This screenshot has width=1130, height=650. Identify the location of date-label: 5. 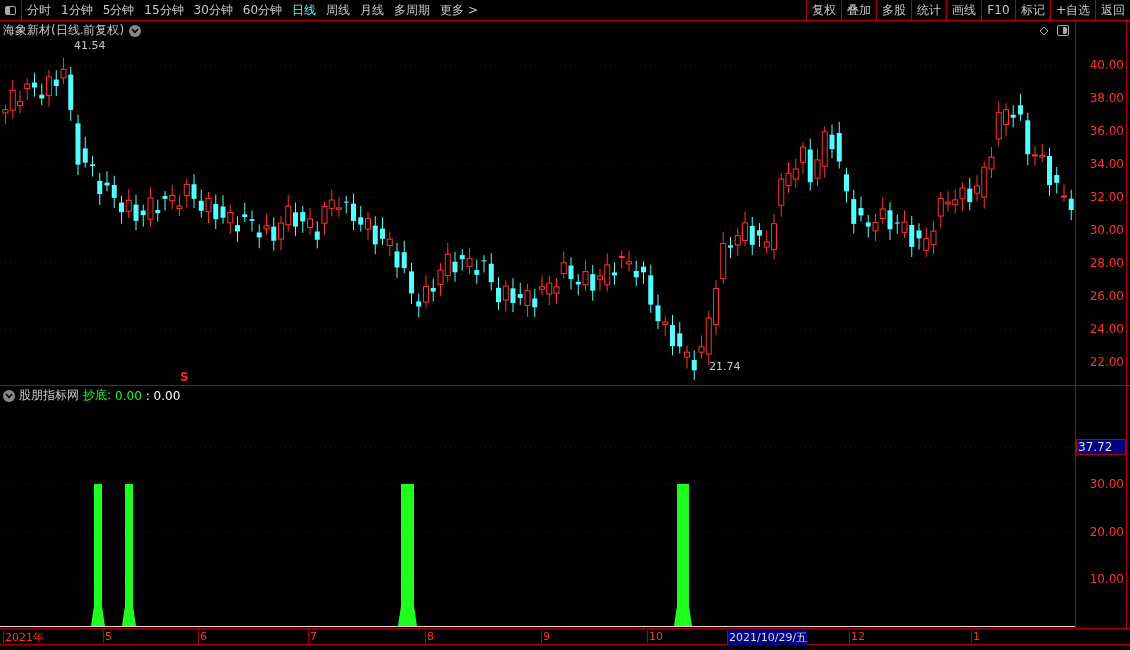
(107, 636).